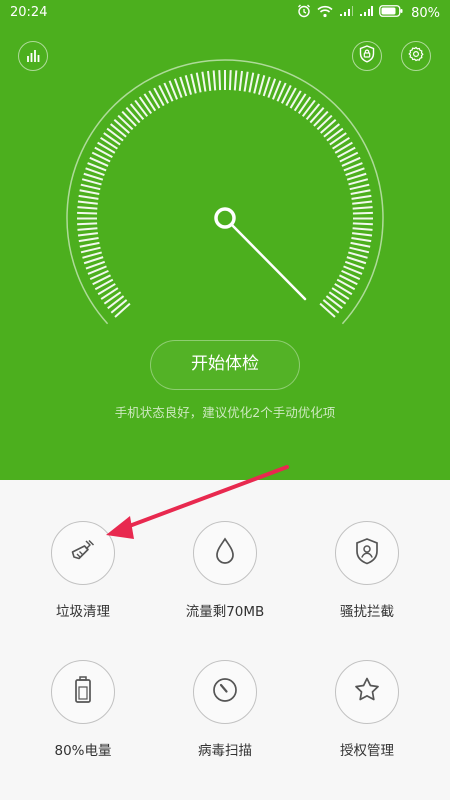  I want to click on water-drop-icon, so click(225, 553).